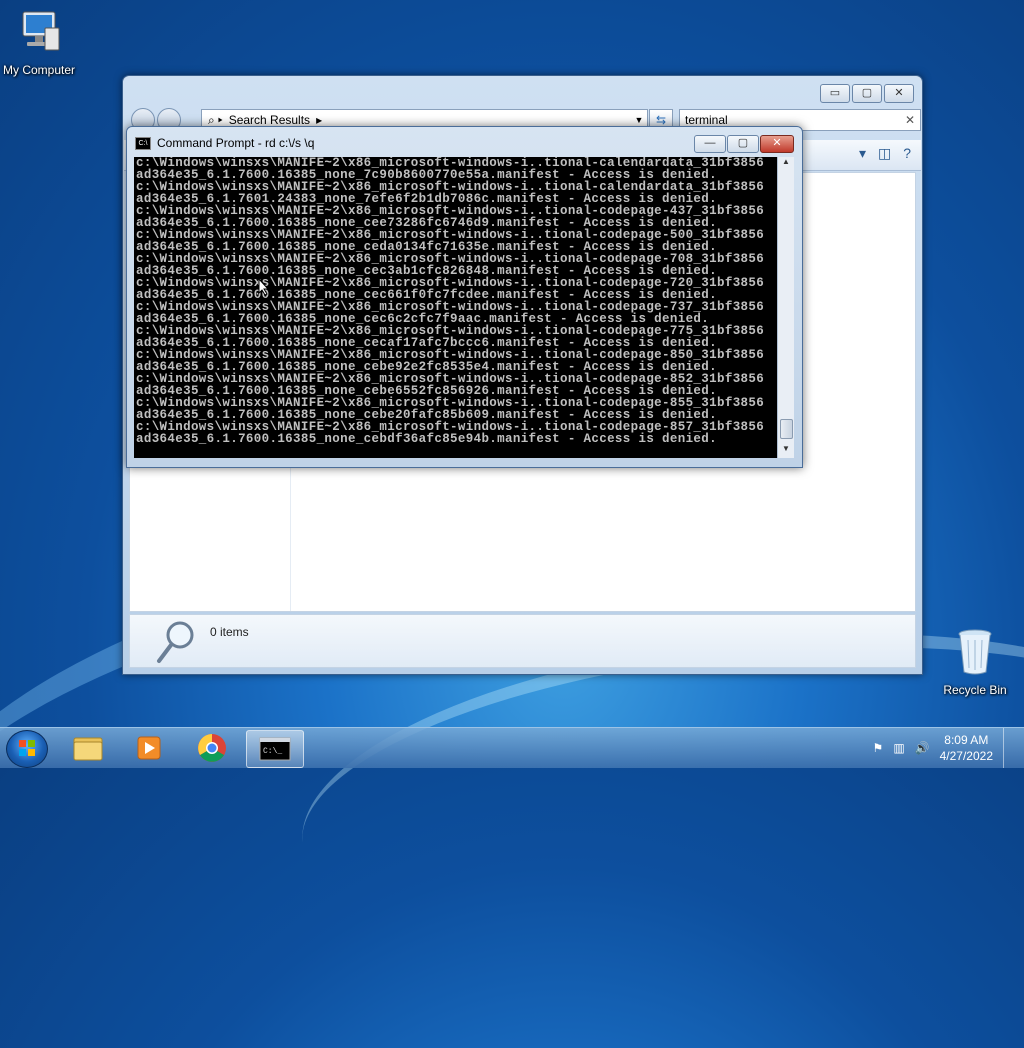  Describe the element at coordinates (143, 143) in the screenshot. I see `cmd-icon: C:\` at that location.